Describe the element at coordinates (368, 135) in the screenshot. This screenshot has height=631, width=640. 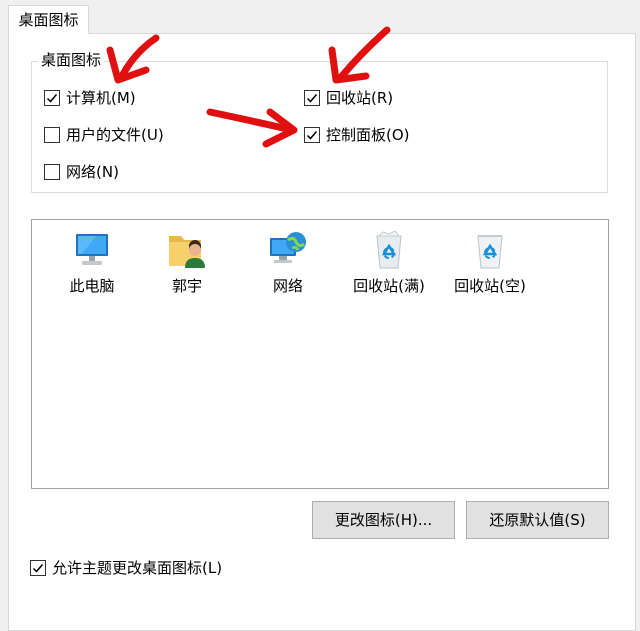
I see `checkbox-label: 控制面板(O)` at that location.